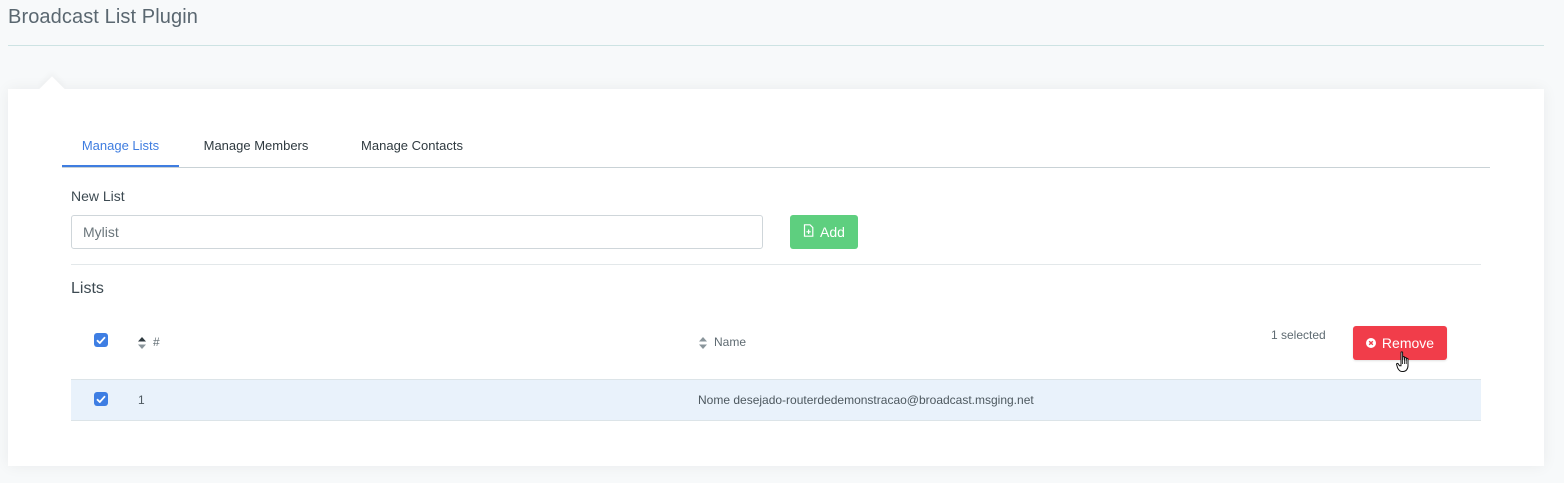 Image resolution: width=1564 pixels, height=483 pixels. What do you see at coordinates (101, 399) in the screenshot?
I see `row-checkbox` at bounding box center [101, 399].